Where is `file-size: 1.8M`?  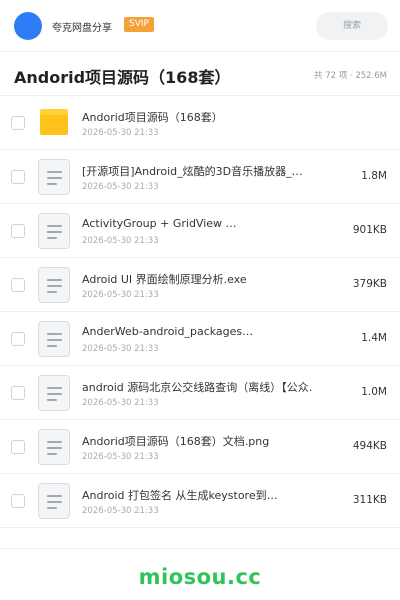 file-size: 1.8M is located at coordinates (374, 176).